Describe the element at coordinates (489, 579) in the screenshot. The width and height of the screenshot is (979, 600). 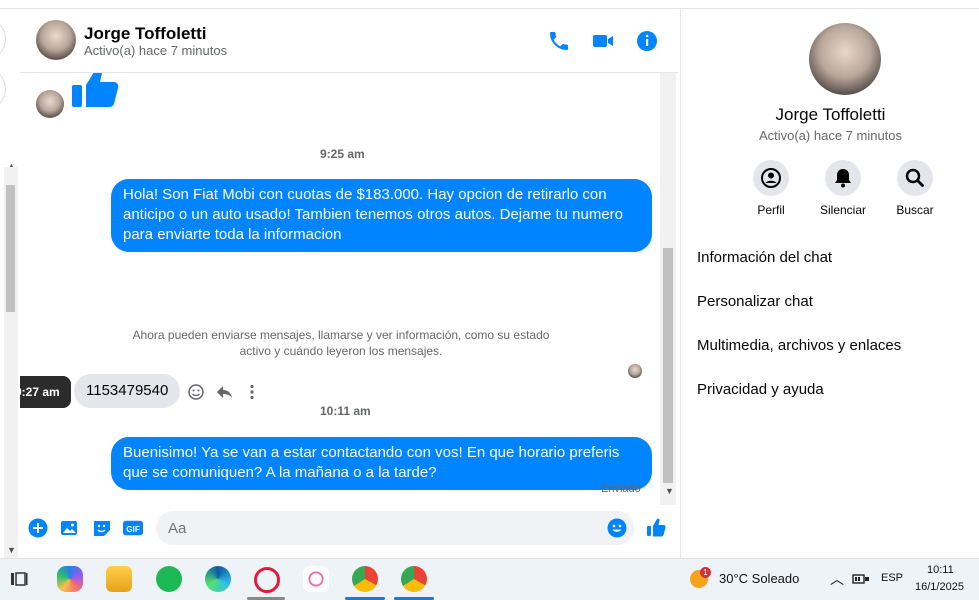
I see `windows-taskbar: 1 30°C Soleado ︿ ESP 10:11 16/1/2025` at that location.